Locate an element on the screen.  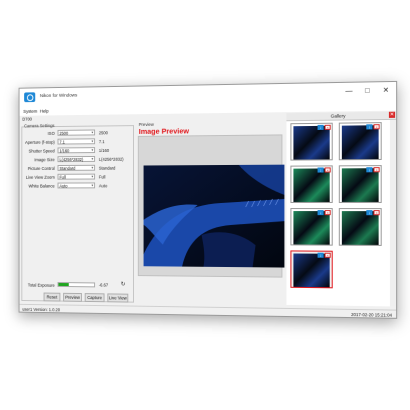
aperture-value: 7.1 is located at coordinates (101, 142).